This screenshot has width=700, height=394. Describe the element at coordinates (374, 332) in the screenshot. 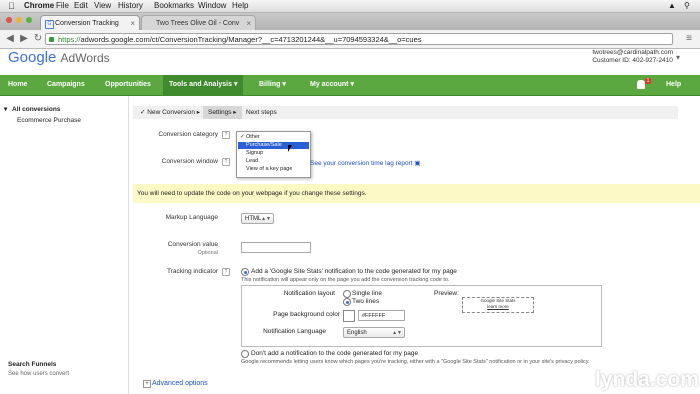

I see `notification-language-select: English ▲▼` at that location.